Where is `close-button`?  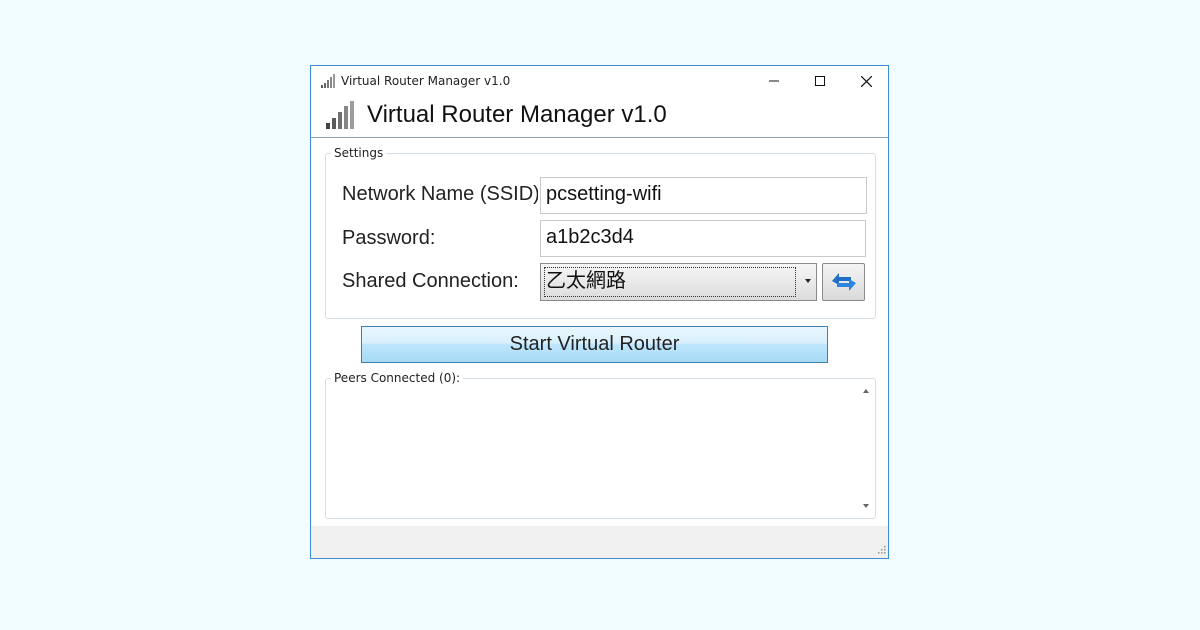 close-button is located at coordinates (866, 81).